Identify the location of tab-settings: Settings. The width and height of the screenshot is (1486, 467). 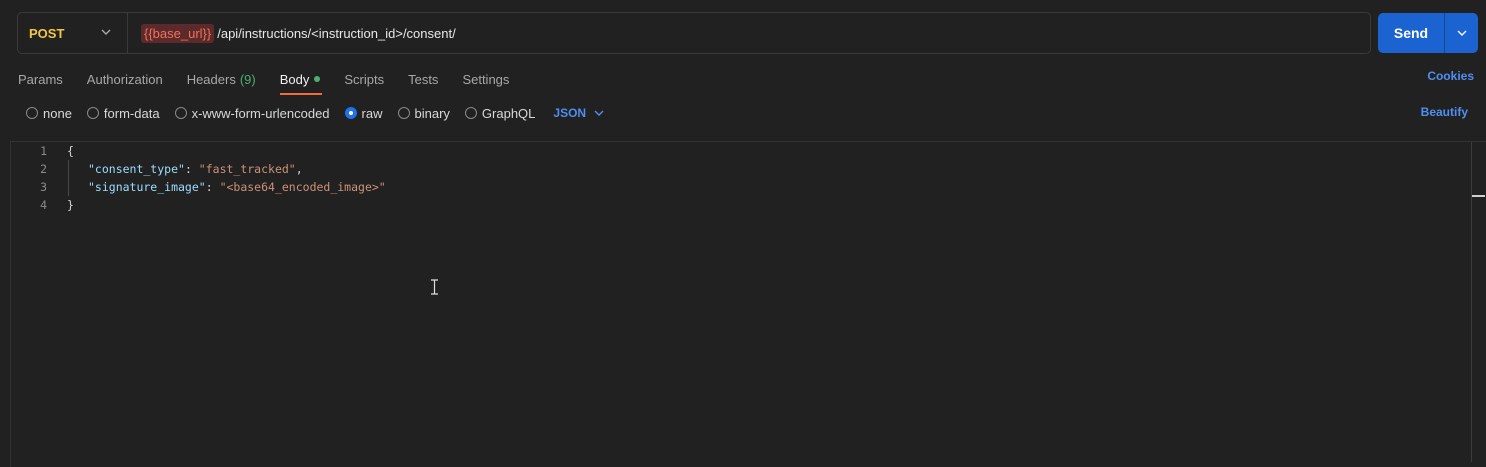
(485, 79).